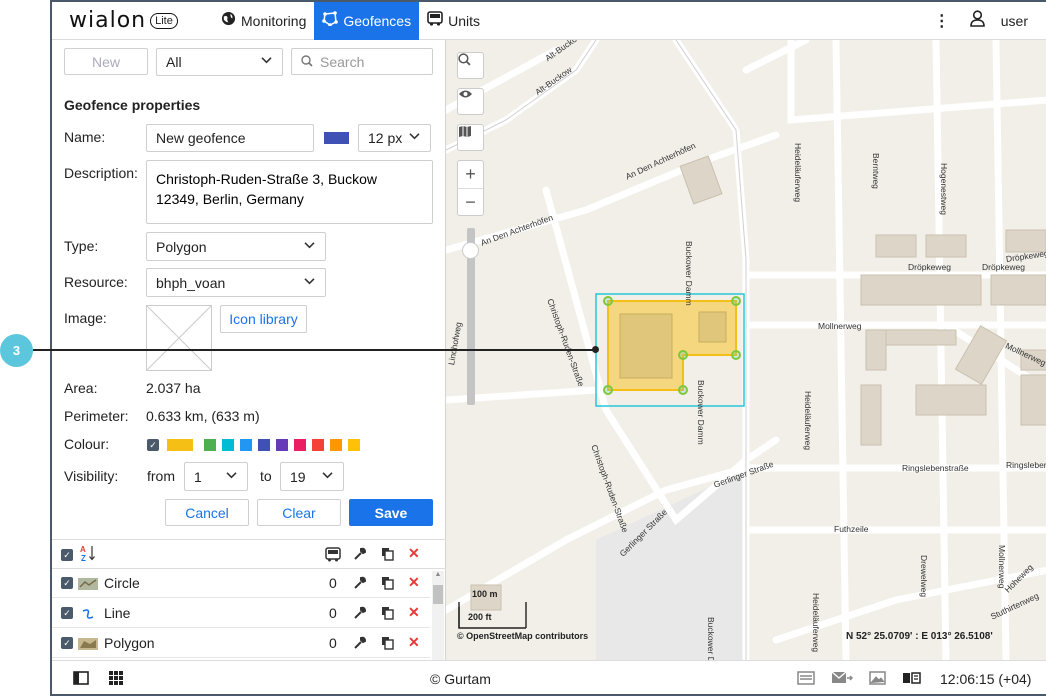 Image resolution: width=1046 pixels, height=696 pixels. What do you see at coordinates (241, 583) in the screenshot?
I see `table-row: ✓ Circle 0 ✕` at bounding box center [241, 583].